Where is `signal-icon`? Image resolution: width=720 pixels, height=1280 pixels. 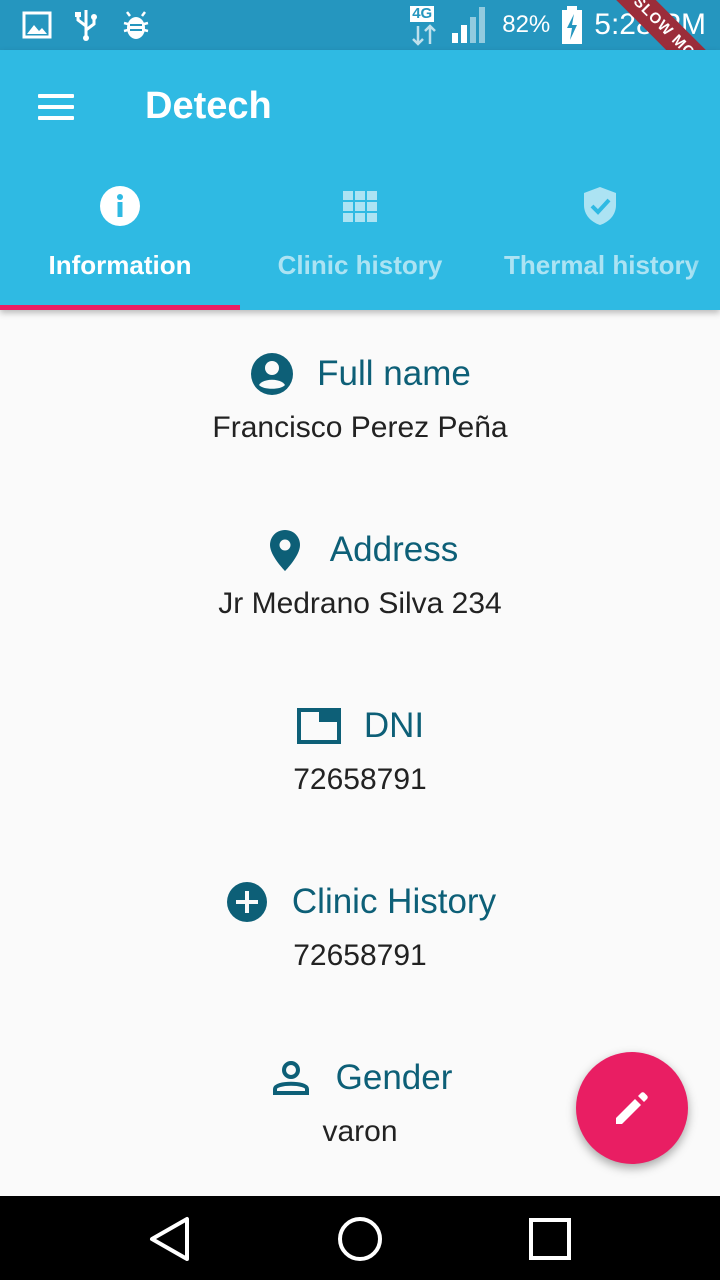 signal-icon is located at coordinates (469, 25).